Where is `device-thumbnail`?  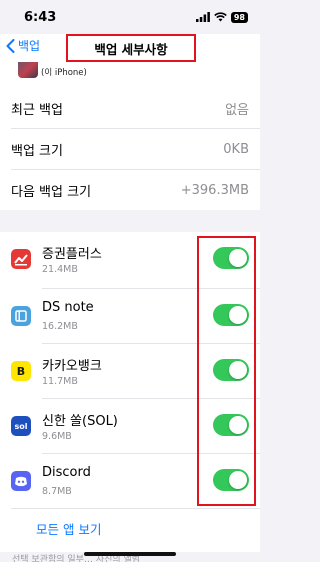 device-thumbnail is located at coordinates (28, 70).